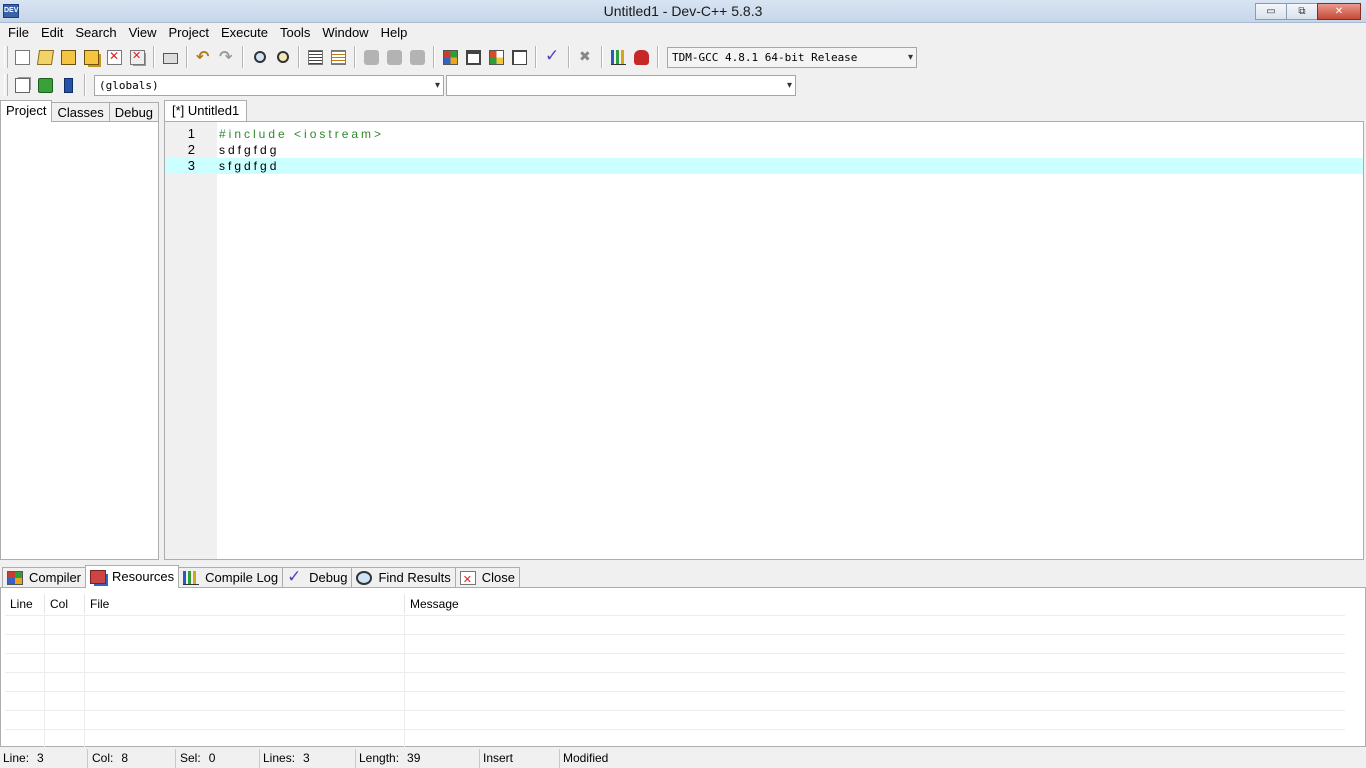 The height and width of the screenshot is (768, 1366). What do you see at coordinates (658, 57) in the screenshot?
I see `toolbar-separator` at bounding box center [658, 57].